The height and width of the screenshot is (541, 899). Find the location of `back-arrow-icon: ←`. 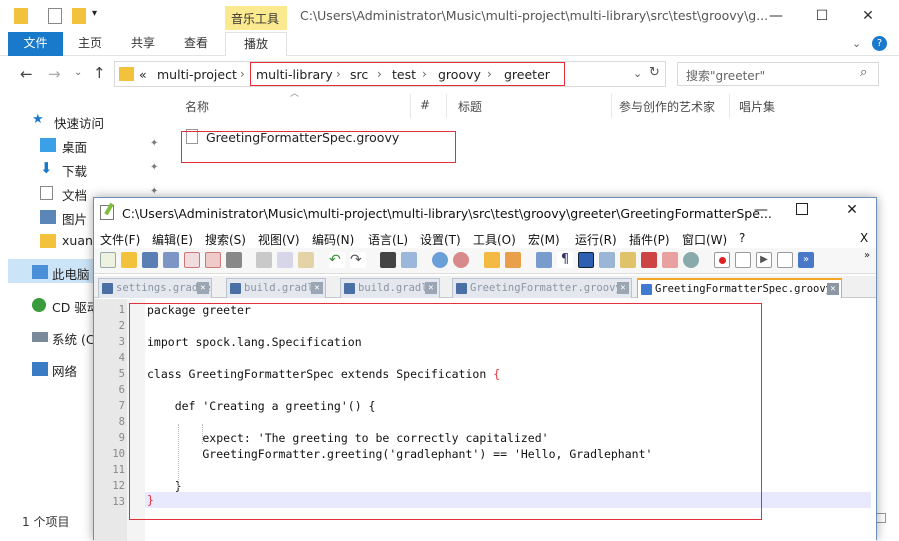

back-arrow-icon: ← is located at coordinates (26, 74).